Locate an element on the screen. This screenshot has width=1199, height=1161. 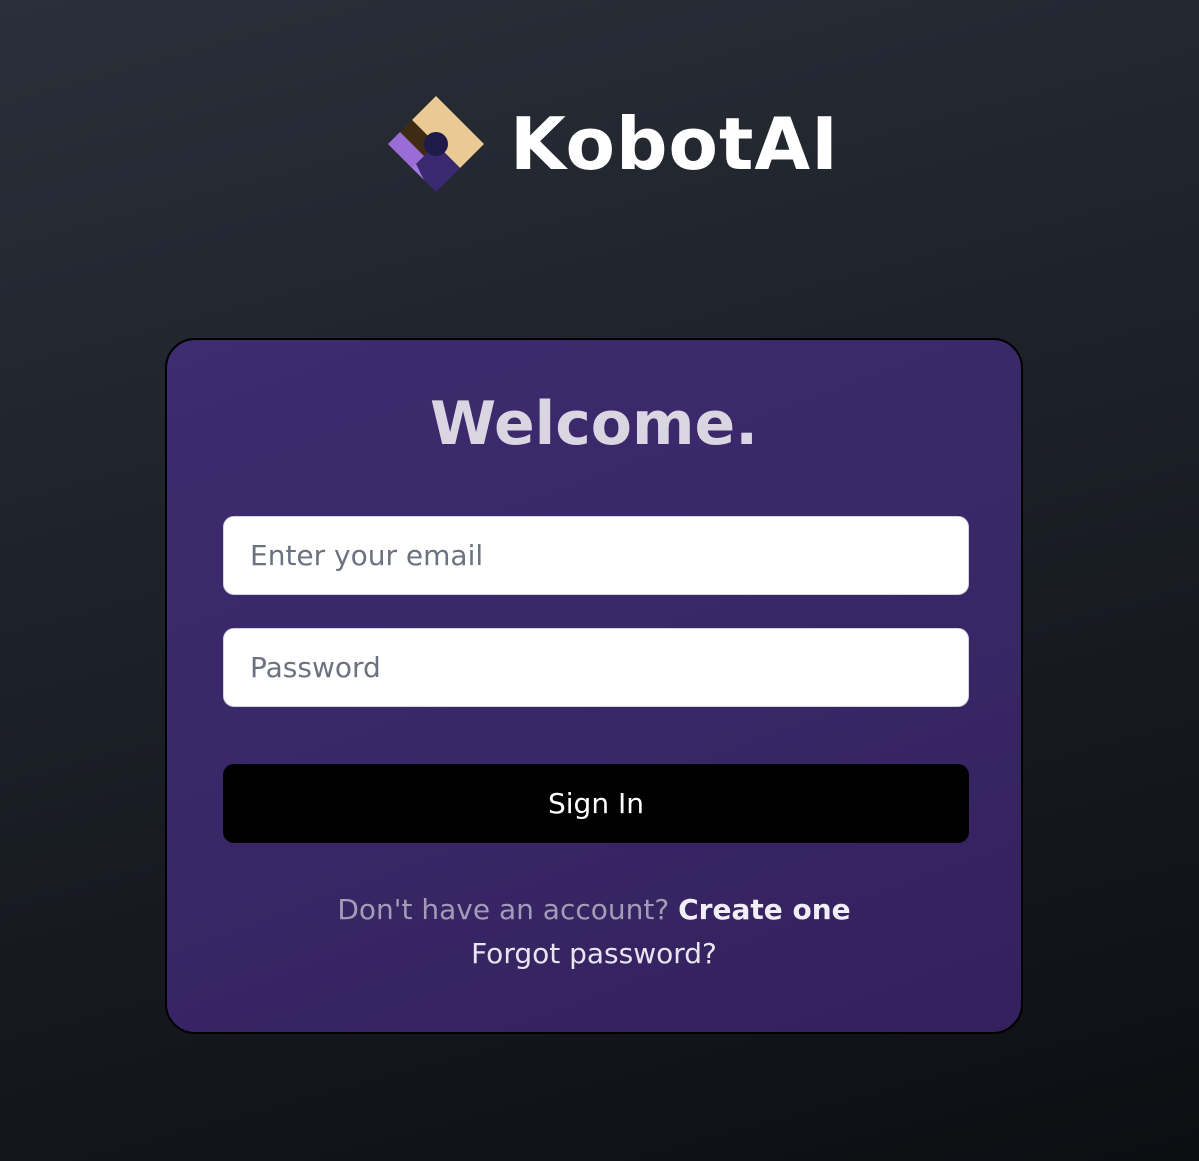
diamond-logo-icon is located at coordinates (436, 144).